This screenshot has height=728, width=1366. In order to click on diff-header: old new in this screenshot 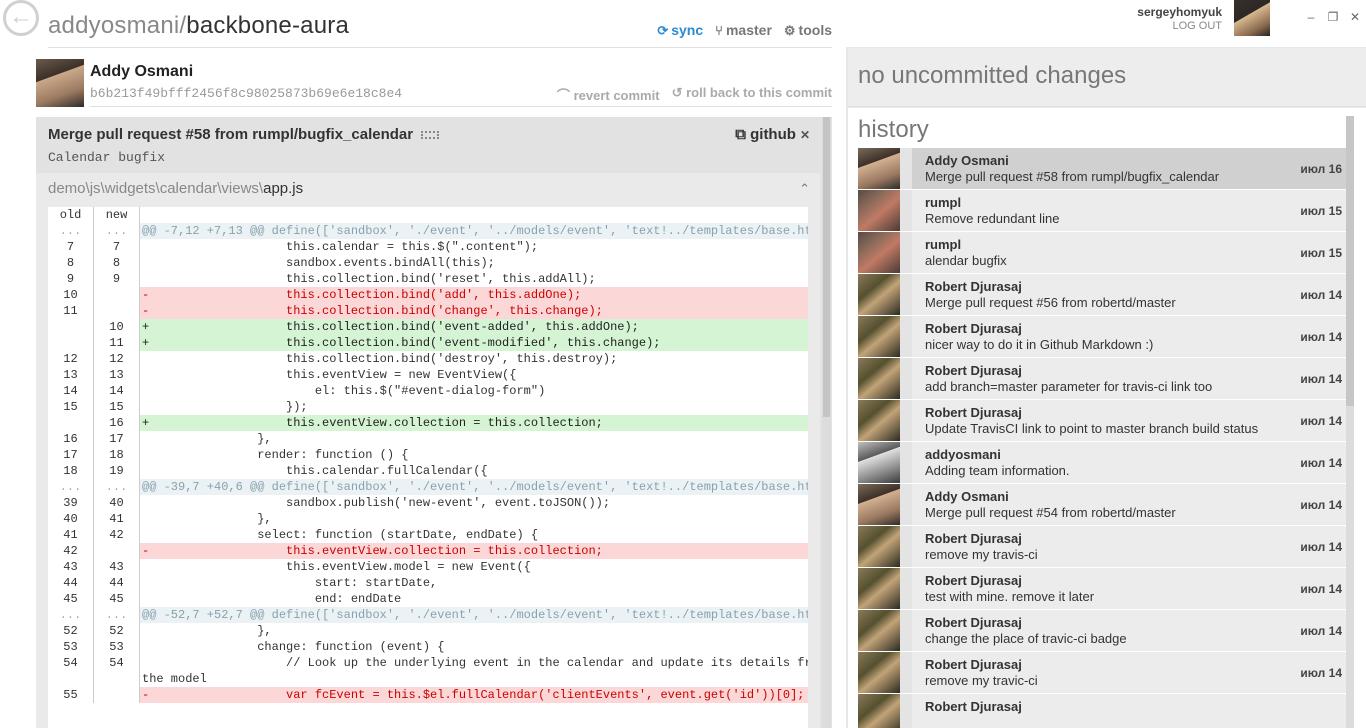, I will do `click(428, 215)`.